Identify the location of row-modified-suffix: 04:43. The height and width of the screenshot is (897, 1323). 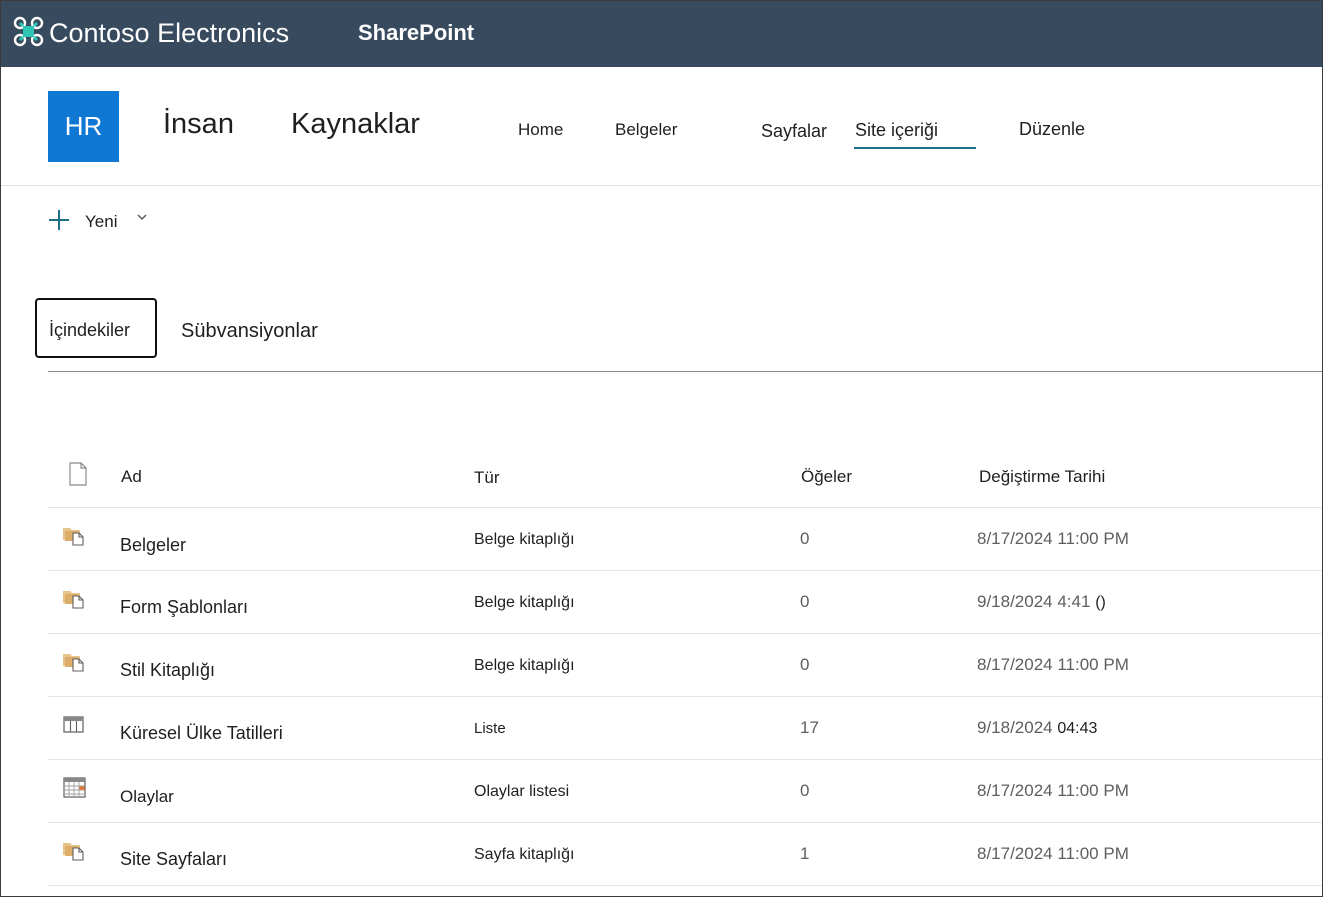
(1077, 728).